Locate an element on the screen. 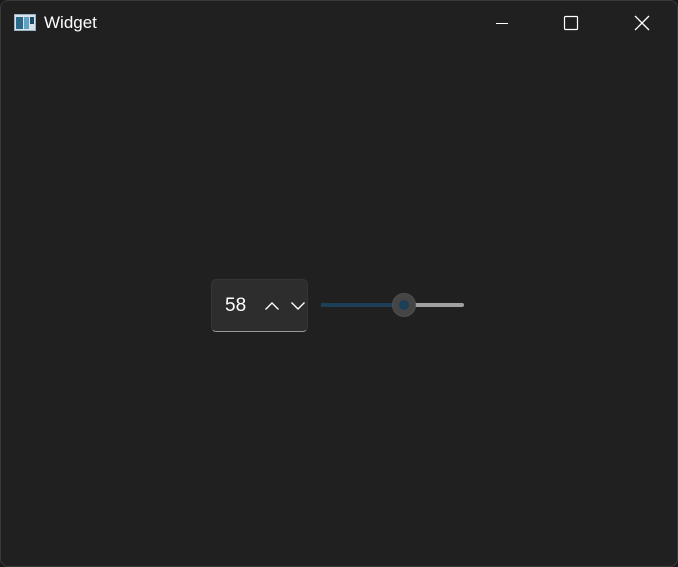 This screenshot has height=567, width=678. spinbox-value: 58 is located at coordinates (235, 306).